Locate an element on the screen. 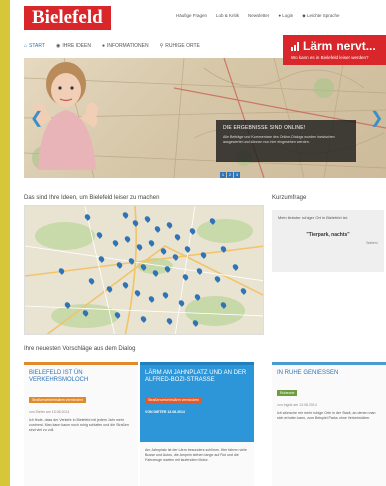 The height and width of the screenshot is (486, 386). badge-title-a: Lärm is located at coordinates (318, 46).